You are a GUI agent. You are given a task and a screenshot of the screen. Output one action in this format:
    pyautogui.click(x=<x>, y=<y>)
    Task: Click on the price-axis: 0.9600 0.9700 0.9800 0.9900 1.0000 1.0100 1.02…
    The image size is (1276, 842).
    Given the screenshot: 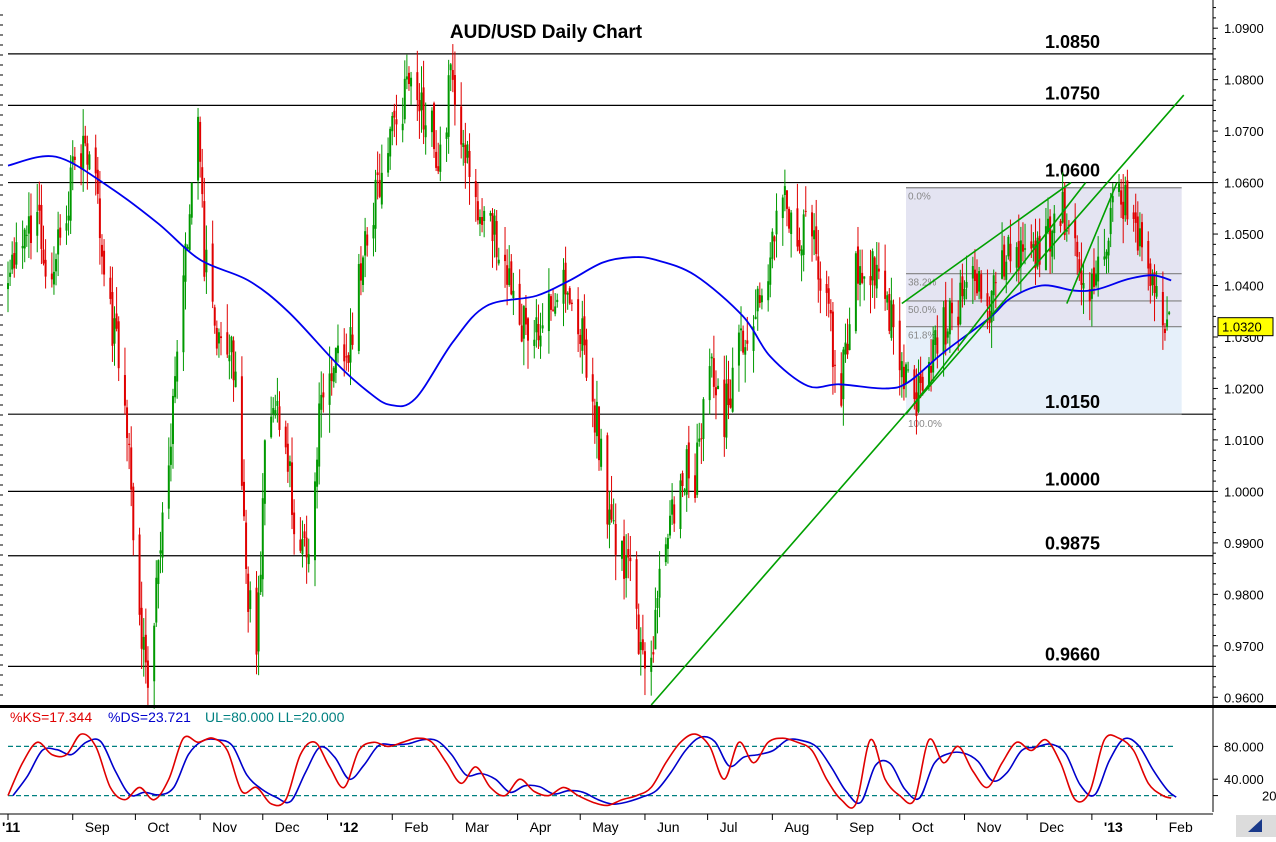 What is the action you would take?
    pyautogui.click(x=1244, y=406)
    